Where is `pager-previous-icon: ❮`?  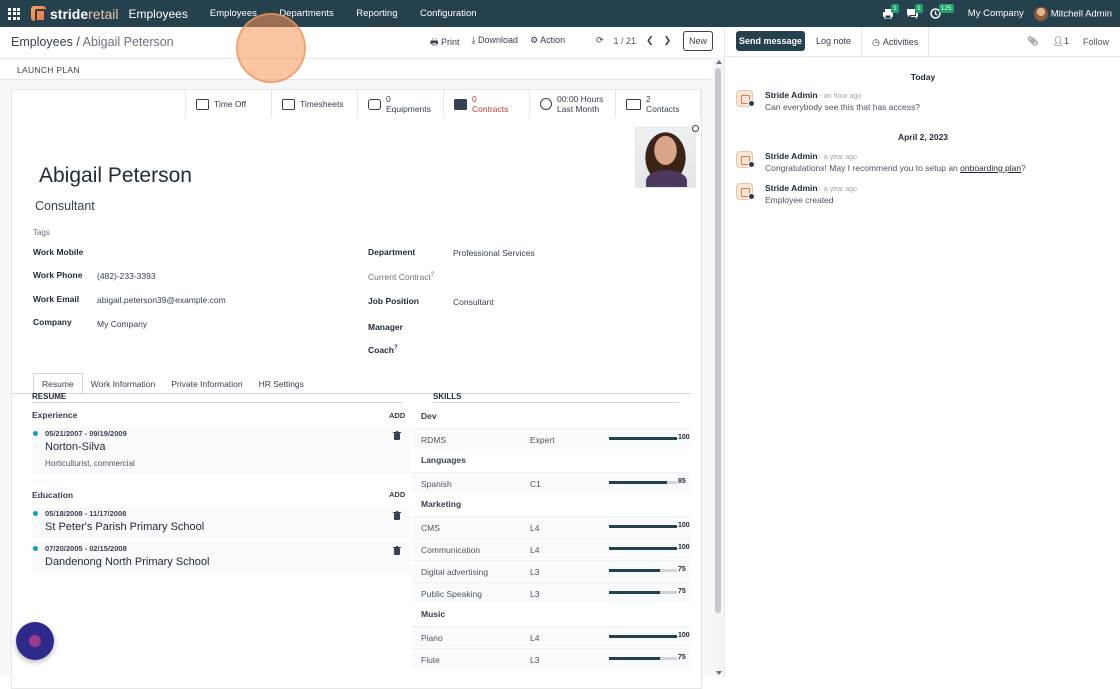
pager-previous-icon: ❮ is located at coordinates (650, 40).